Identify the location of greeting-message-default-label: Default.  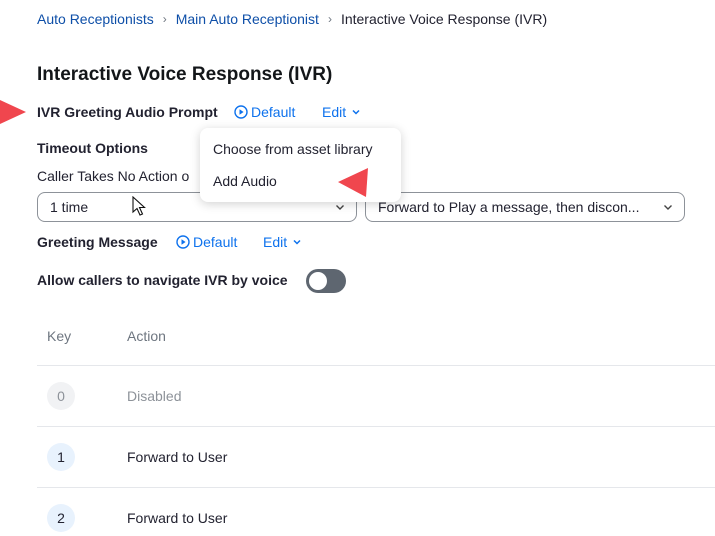
(215, 242).